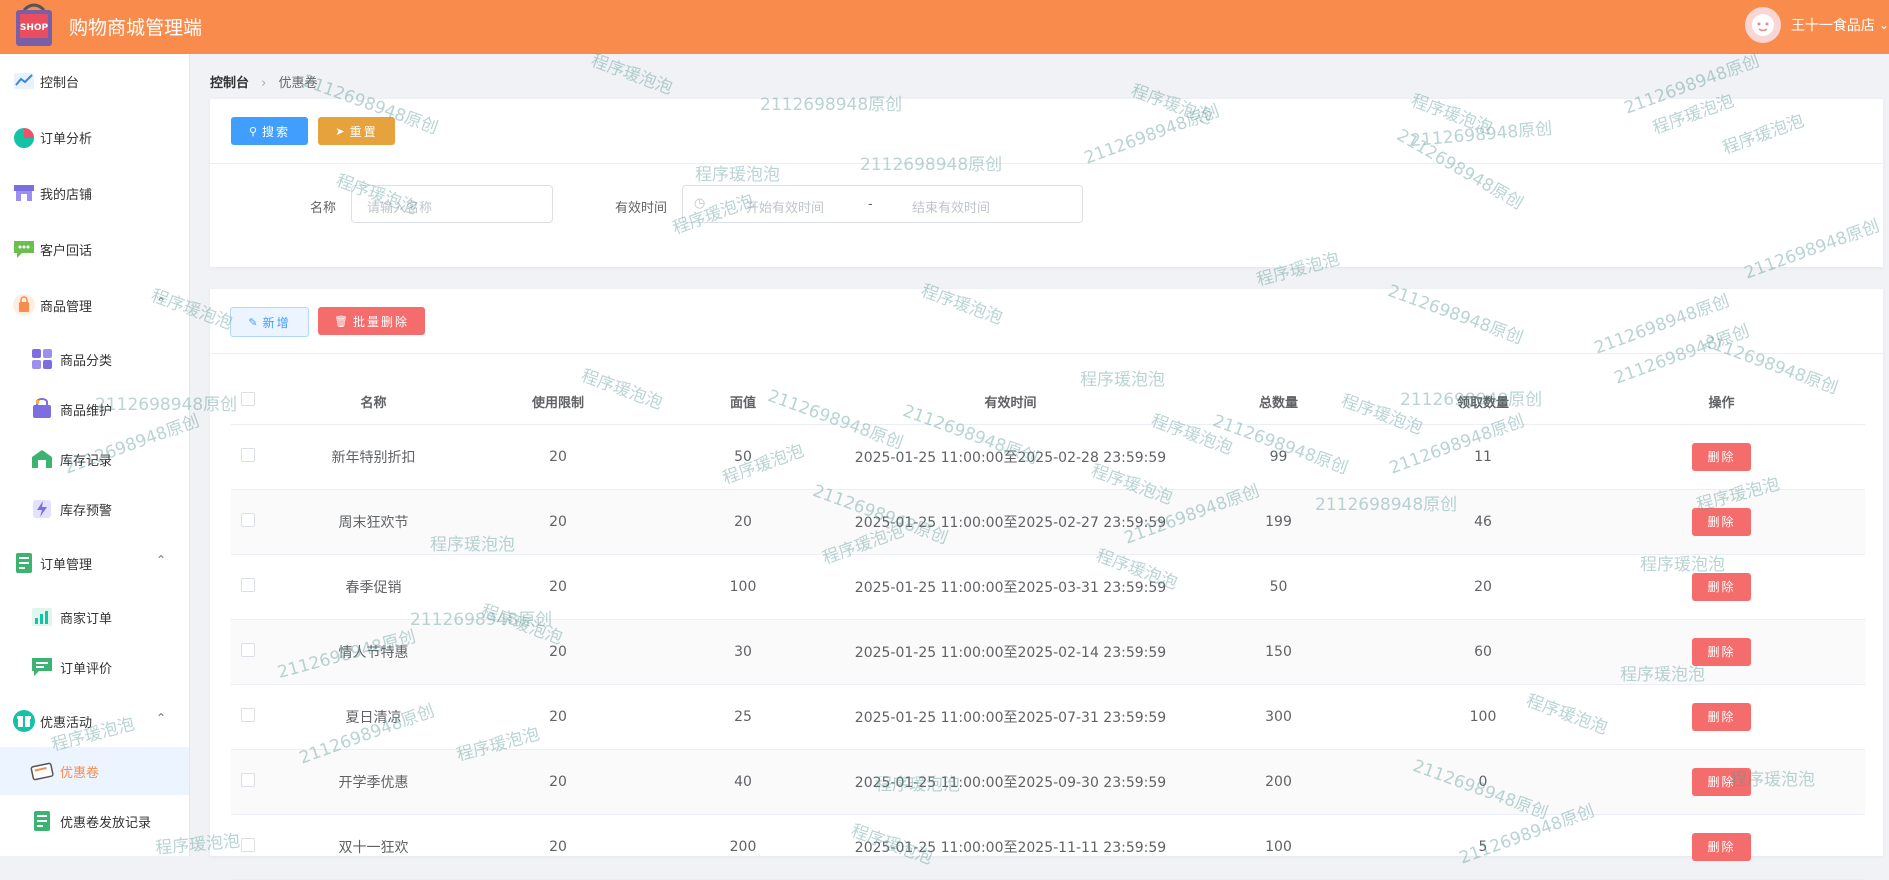 The width and height of the screenshot is (1889, 880). I want to click on top-header: SHOP 购物商城管理端 王十一食品店 ⌄, so click(944, 27).